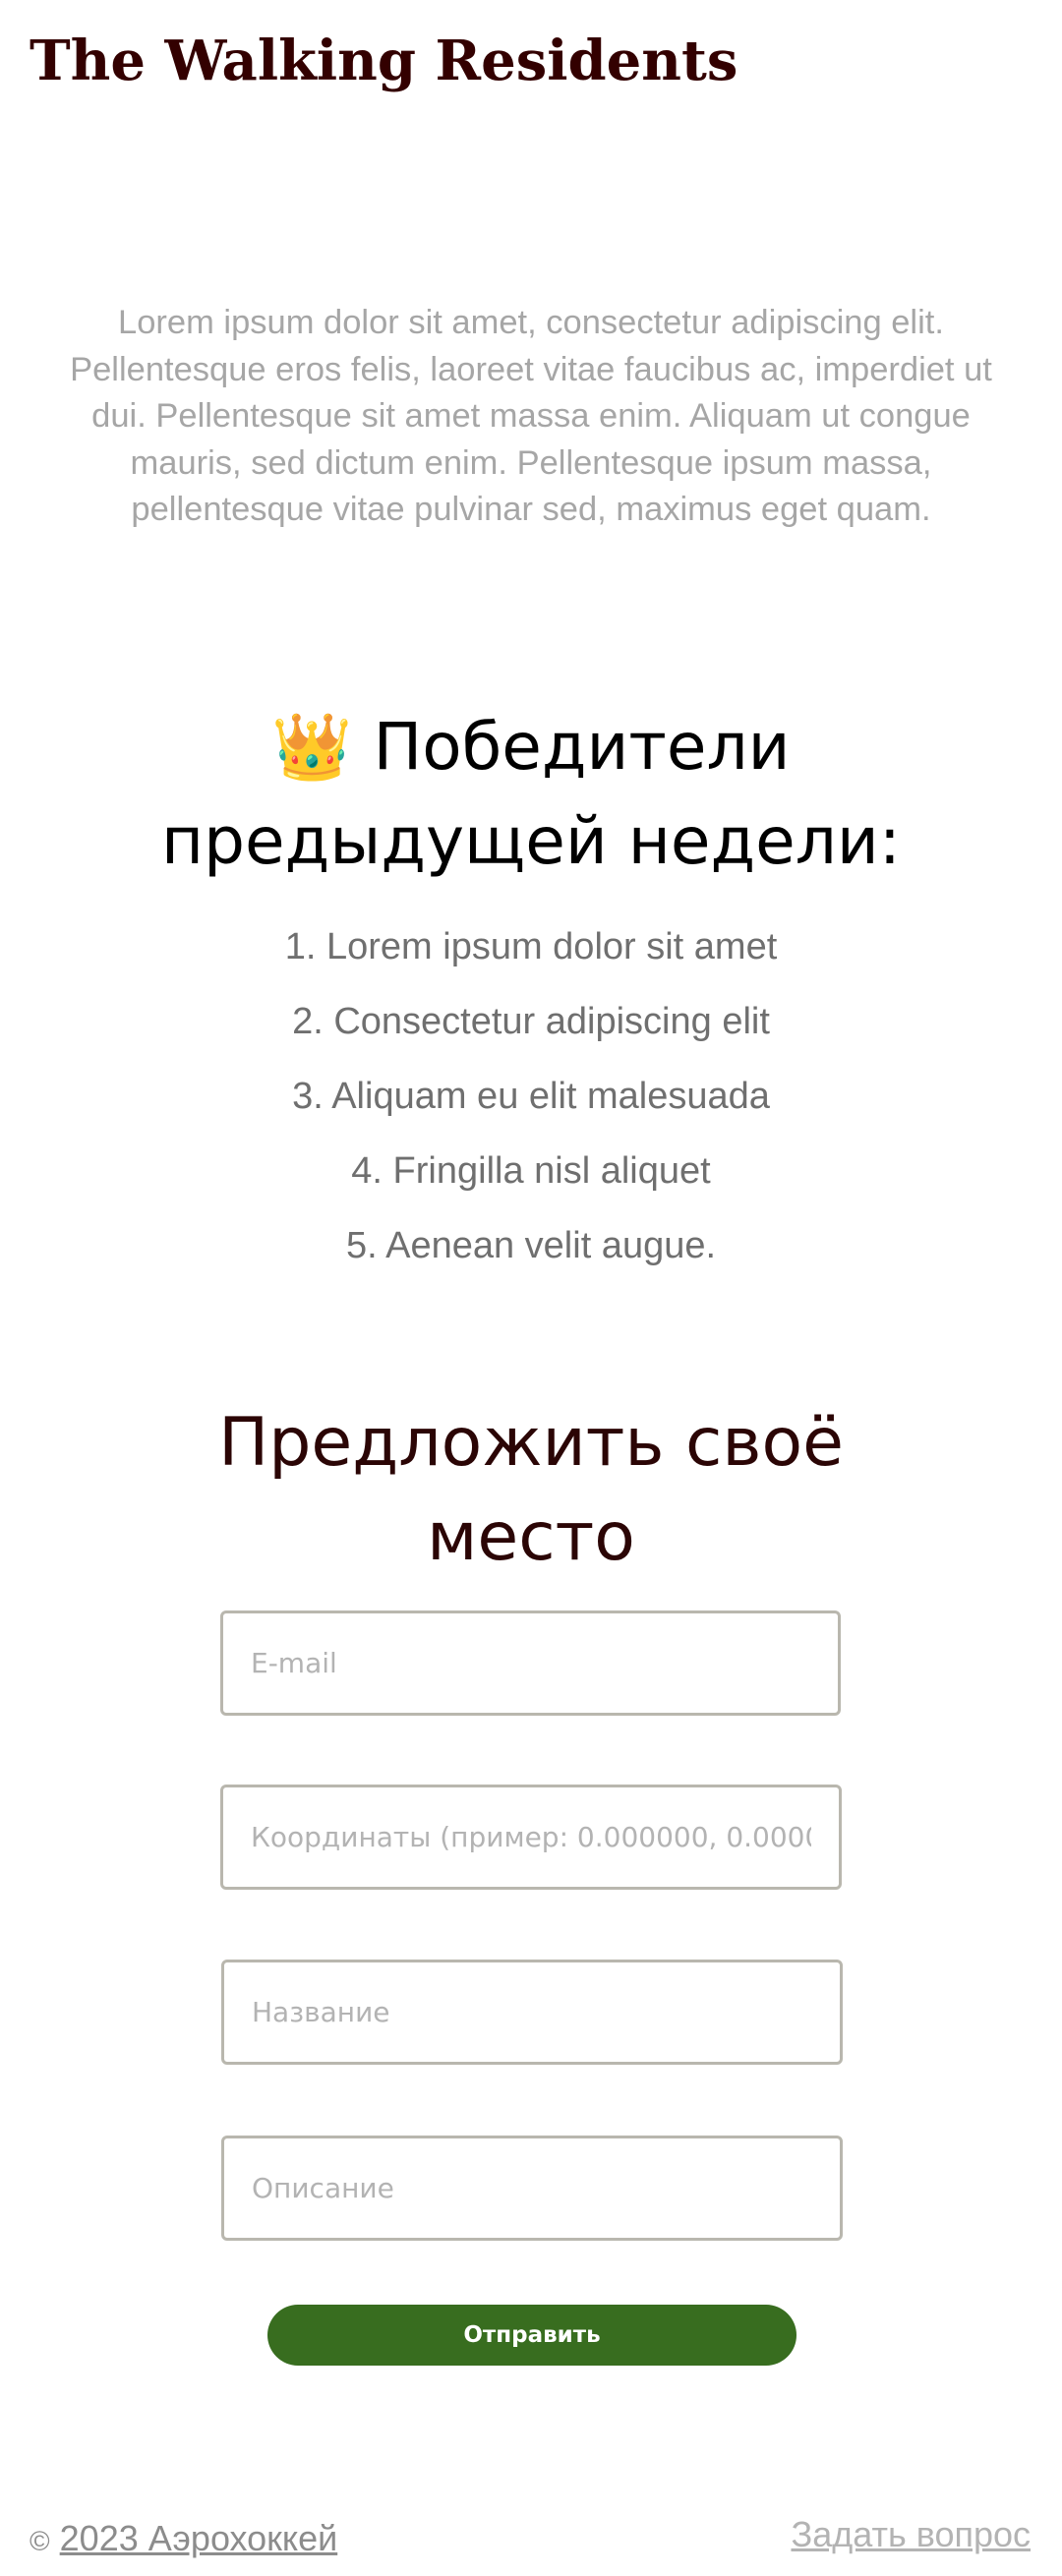 The width and height of the screenshot is (1062, 2576). Describe the element at coordinates (531, 1837) in the screenshot. I see `coordinates-field` at that location.